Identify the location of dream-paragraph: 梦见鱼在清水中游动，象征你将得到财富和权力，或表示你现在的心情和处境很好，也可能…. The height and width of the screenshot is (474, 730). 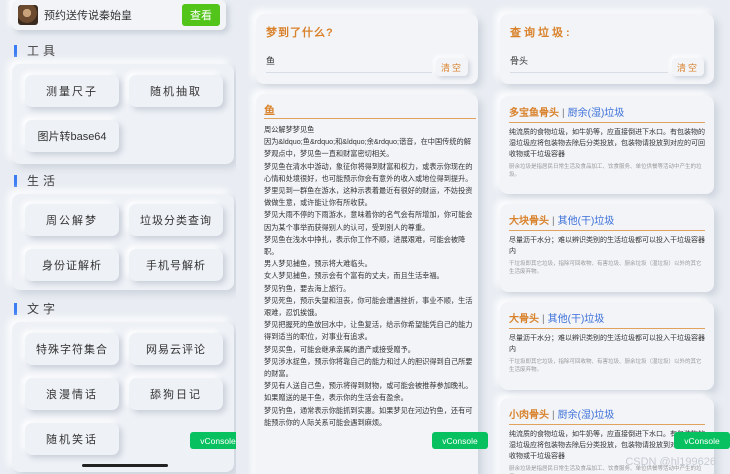
(368, 172).